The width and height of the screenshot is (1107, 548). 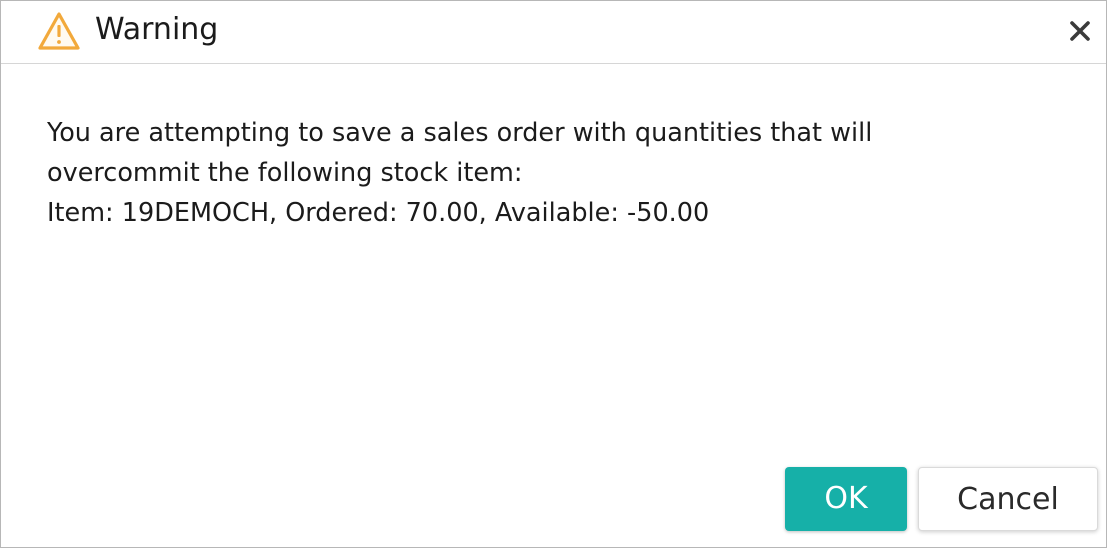 What do you see at coordinates (157, 29) in the screenshot?
I see `dialog-title: Warning` at bounding box center [157, 29].